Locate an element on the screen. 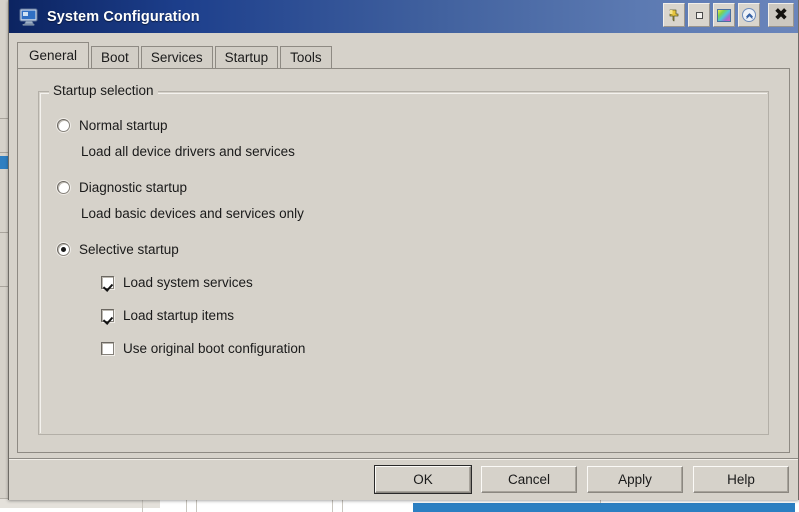 The height and width of the screenshot is (512, 799). collapse-button is located at coordinates (749, 15).